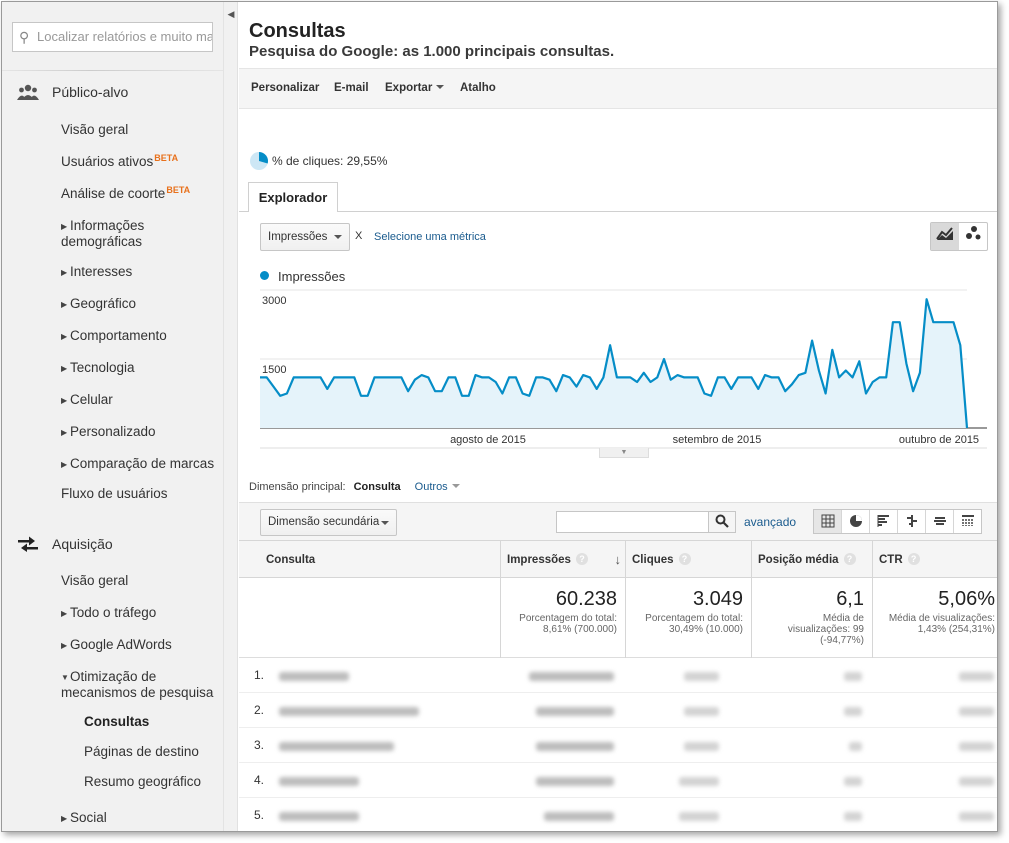  I want to click on nav-benchmarking: ▶ Comparação de marcas, so click(137, 464).